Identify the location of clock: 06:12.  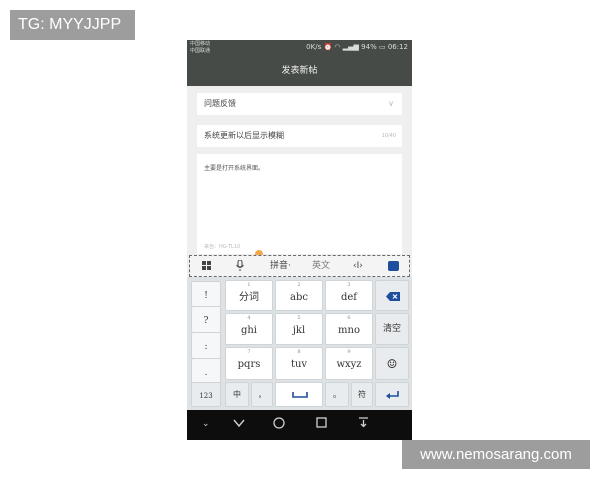
(397, 47).